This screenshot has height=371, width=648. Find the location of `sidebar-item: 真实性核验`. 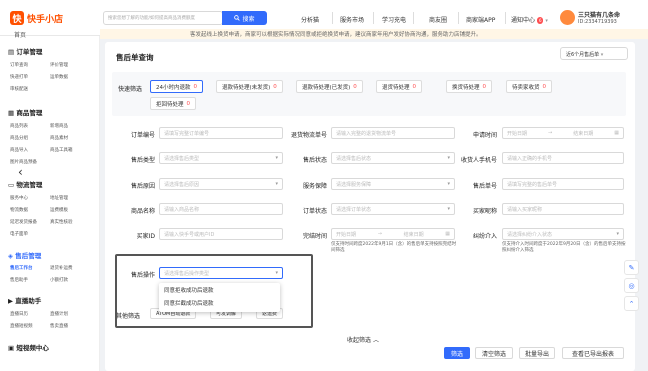

sidebar-item: 真实性核验 is located at coordinates (61, 222).